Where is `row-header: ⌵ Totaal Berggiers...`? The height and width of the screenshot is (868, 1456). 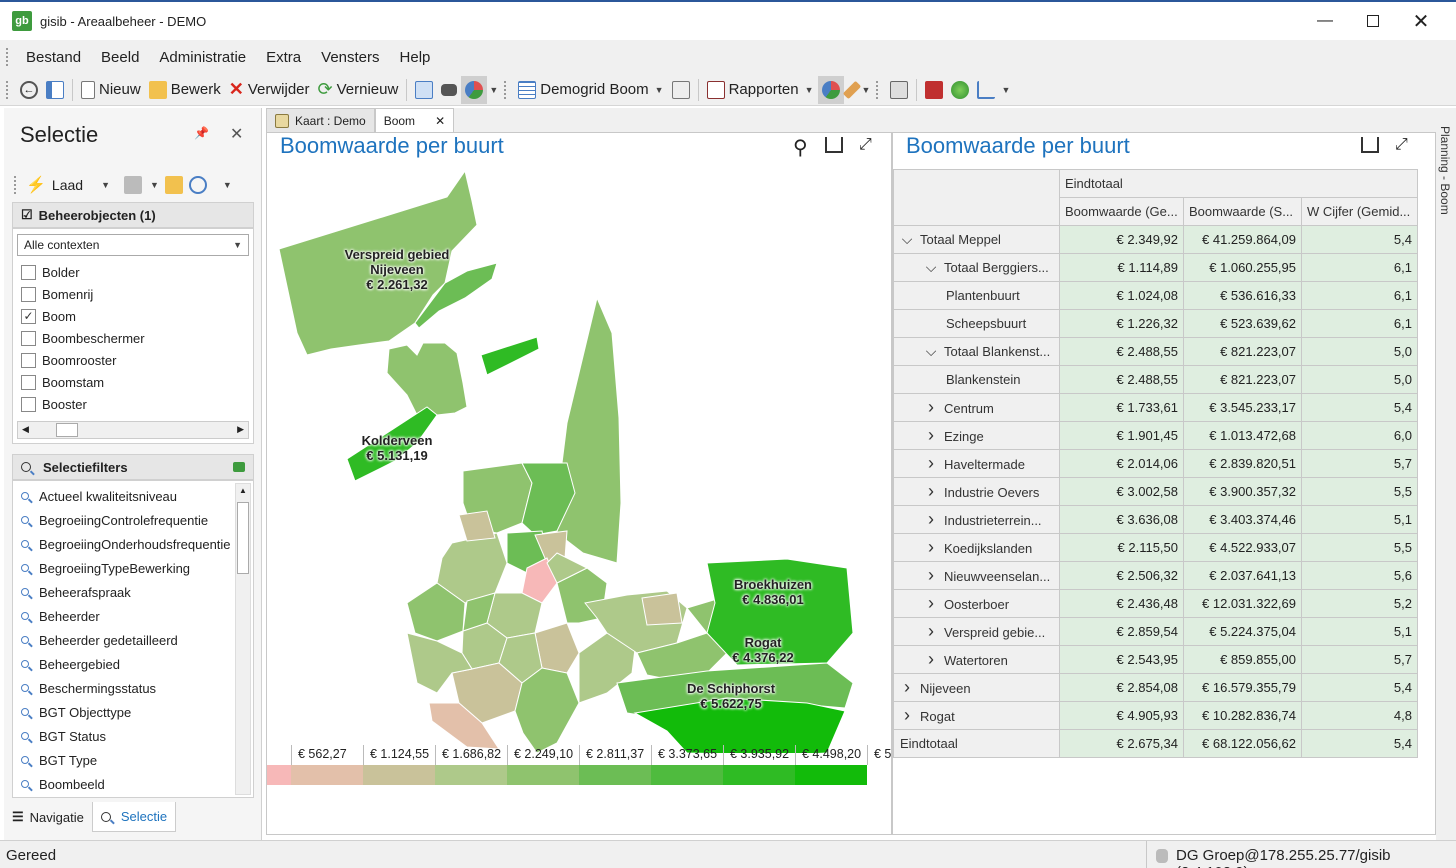
row-header: ⌵ Totaal Berggiers... is located at coordinates (976, 267).